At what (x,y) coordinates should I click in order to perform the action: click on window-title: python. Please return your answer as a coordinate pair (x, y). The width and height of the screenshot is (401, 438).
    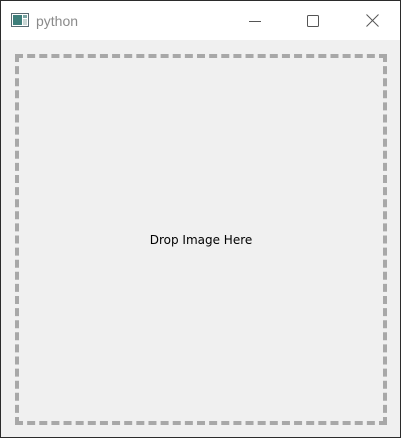
    Looking at the image, I should click on (57, 21).